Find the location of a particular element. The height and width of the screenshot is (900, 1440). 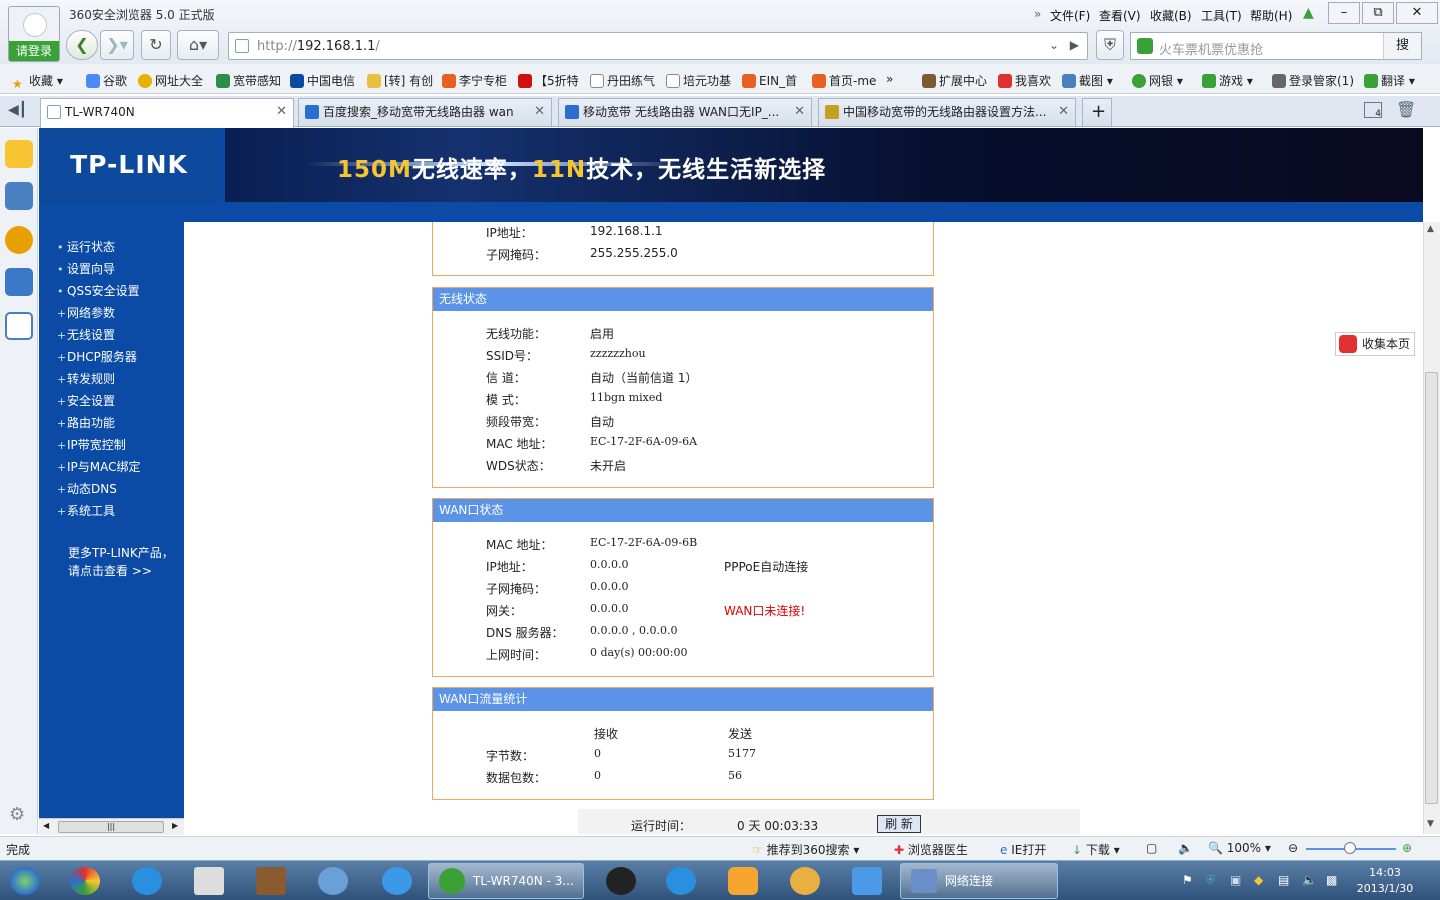

favorites-star-icon is located at coordinates (19, 154).